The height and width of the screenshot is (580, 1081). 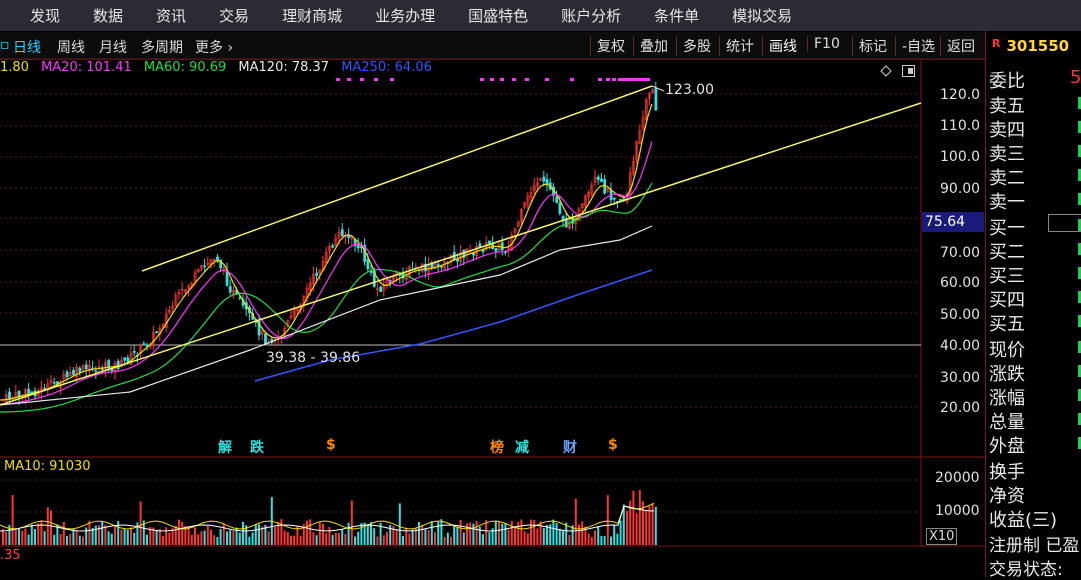 I want to click on low-annotation: 39.38 - 39.86, so click(x=313, y=358).